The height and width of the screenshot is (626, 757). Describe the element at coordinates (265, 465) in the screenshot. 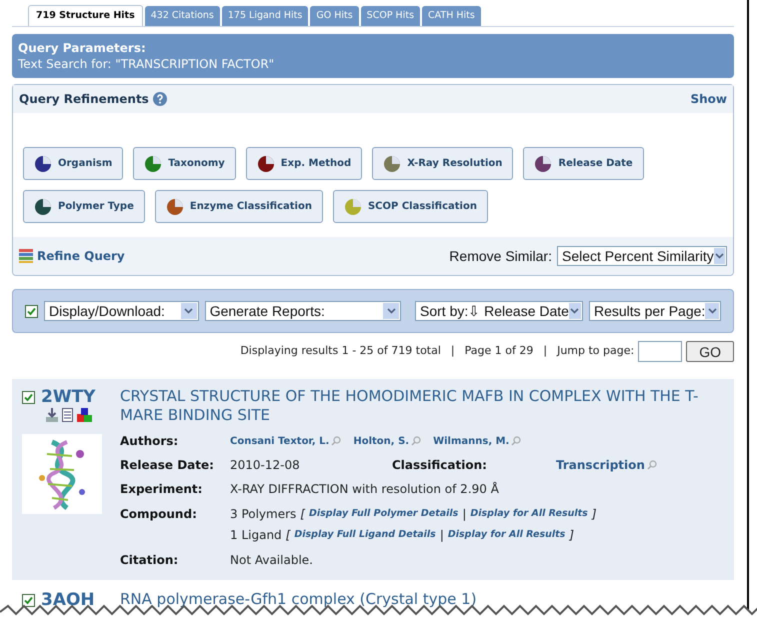

I see `field-value: 2010-12-08` at that location.